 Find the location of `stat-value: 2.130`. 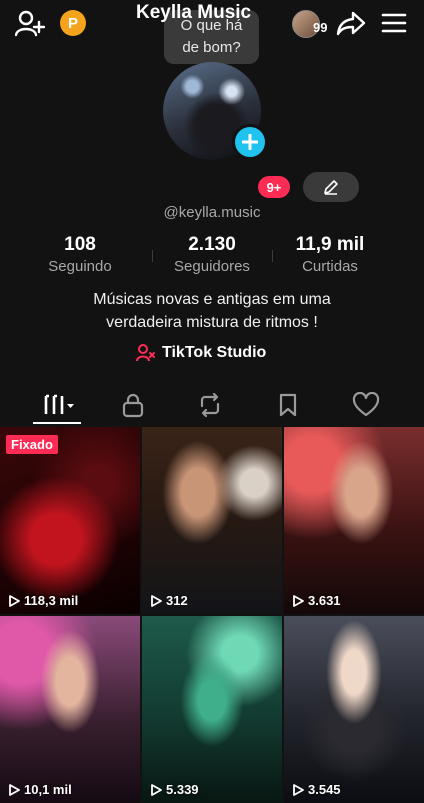

stat-value: 2.130 is located at coordinates (212, 244).